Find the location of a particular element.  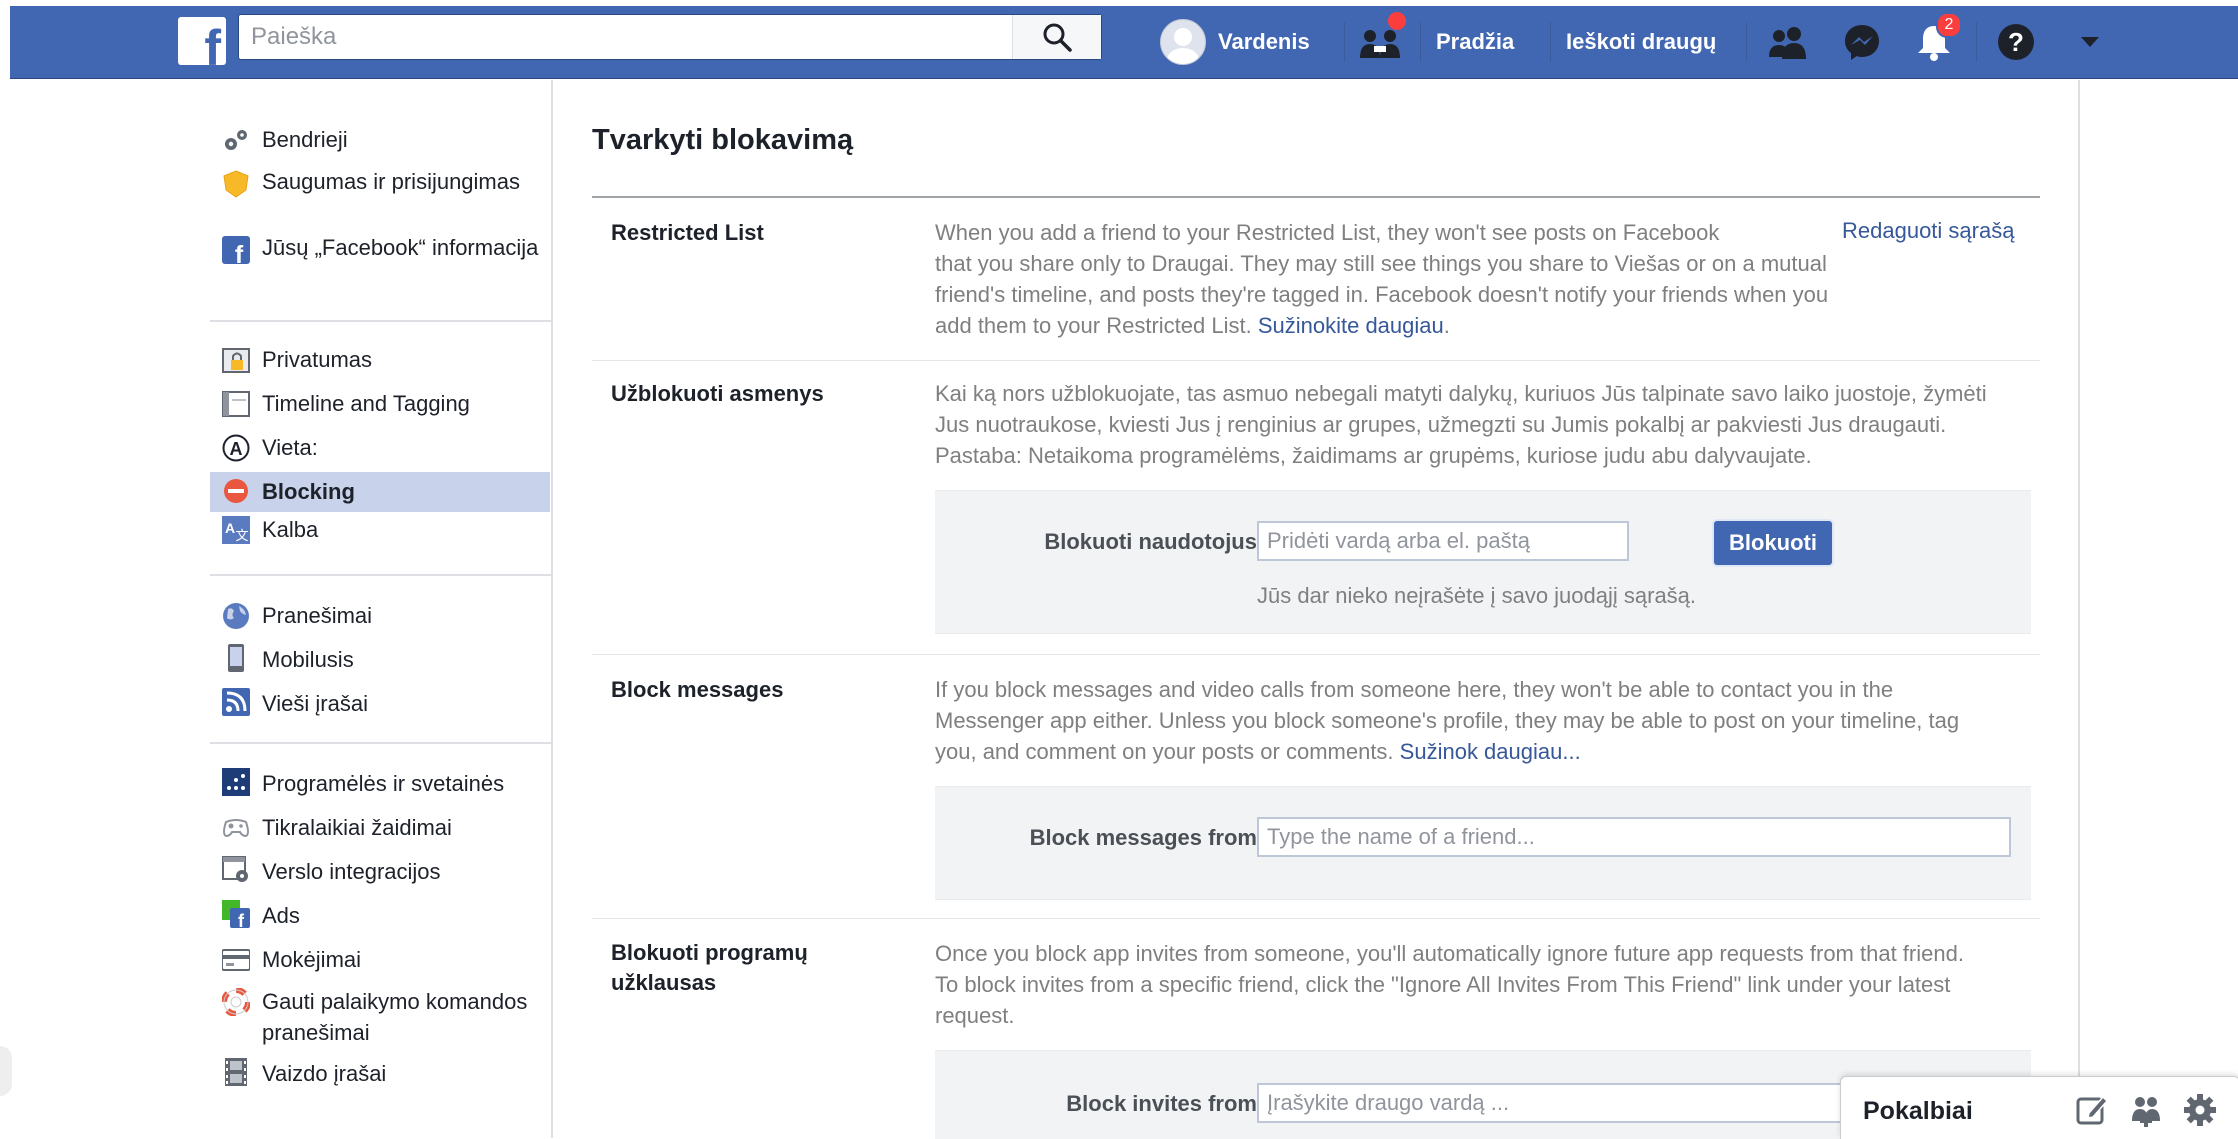

page-title: Tvarkyti blokavimą is located at coordinates (723, 140).